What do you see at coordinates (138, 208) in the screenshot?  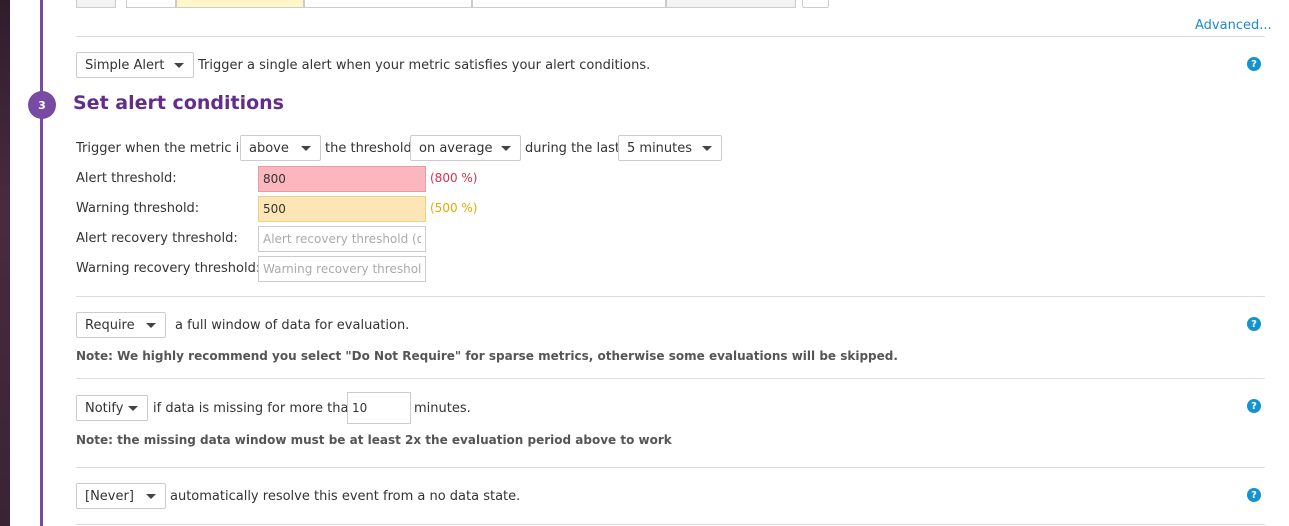 I see `warning-threshold-label: Warning threshold:` at bounding box center [138, 208].